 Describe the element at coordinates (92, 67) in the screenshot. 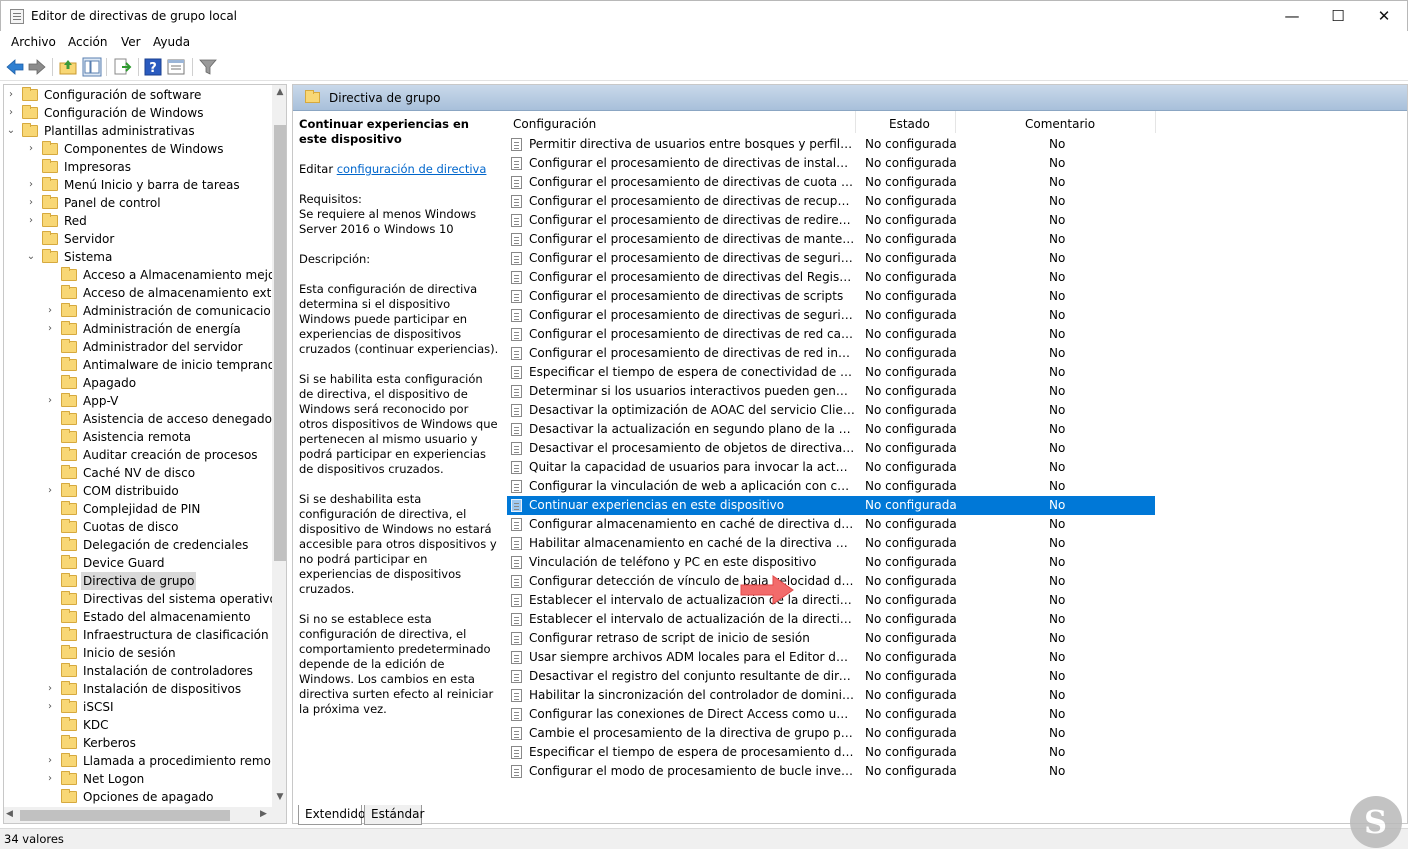

I see `show-hide-tree-icon` at that location.